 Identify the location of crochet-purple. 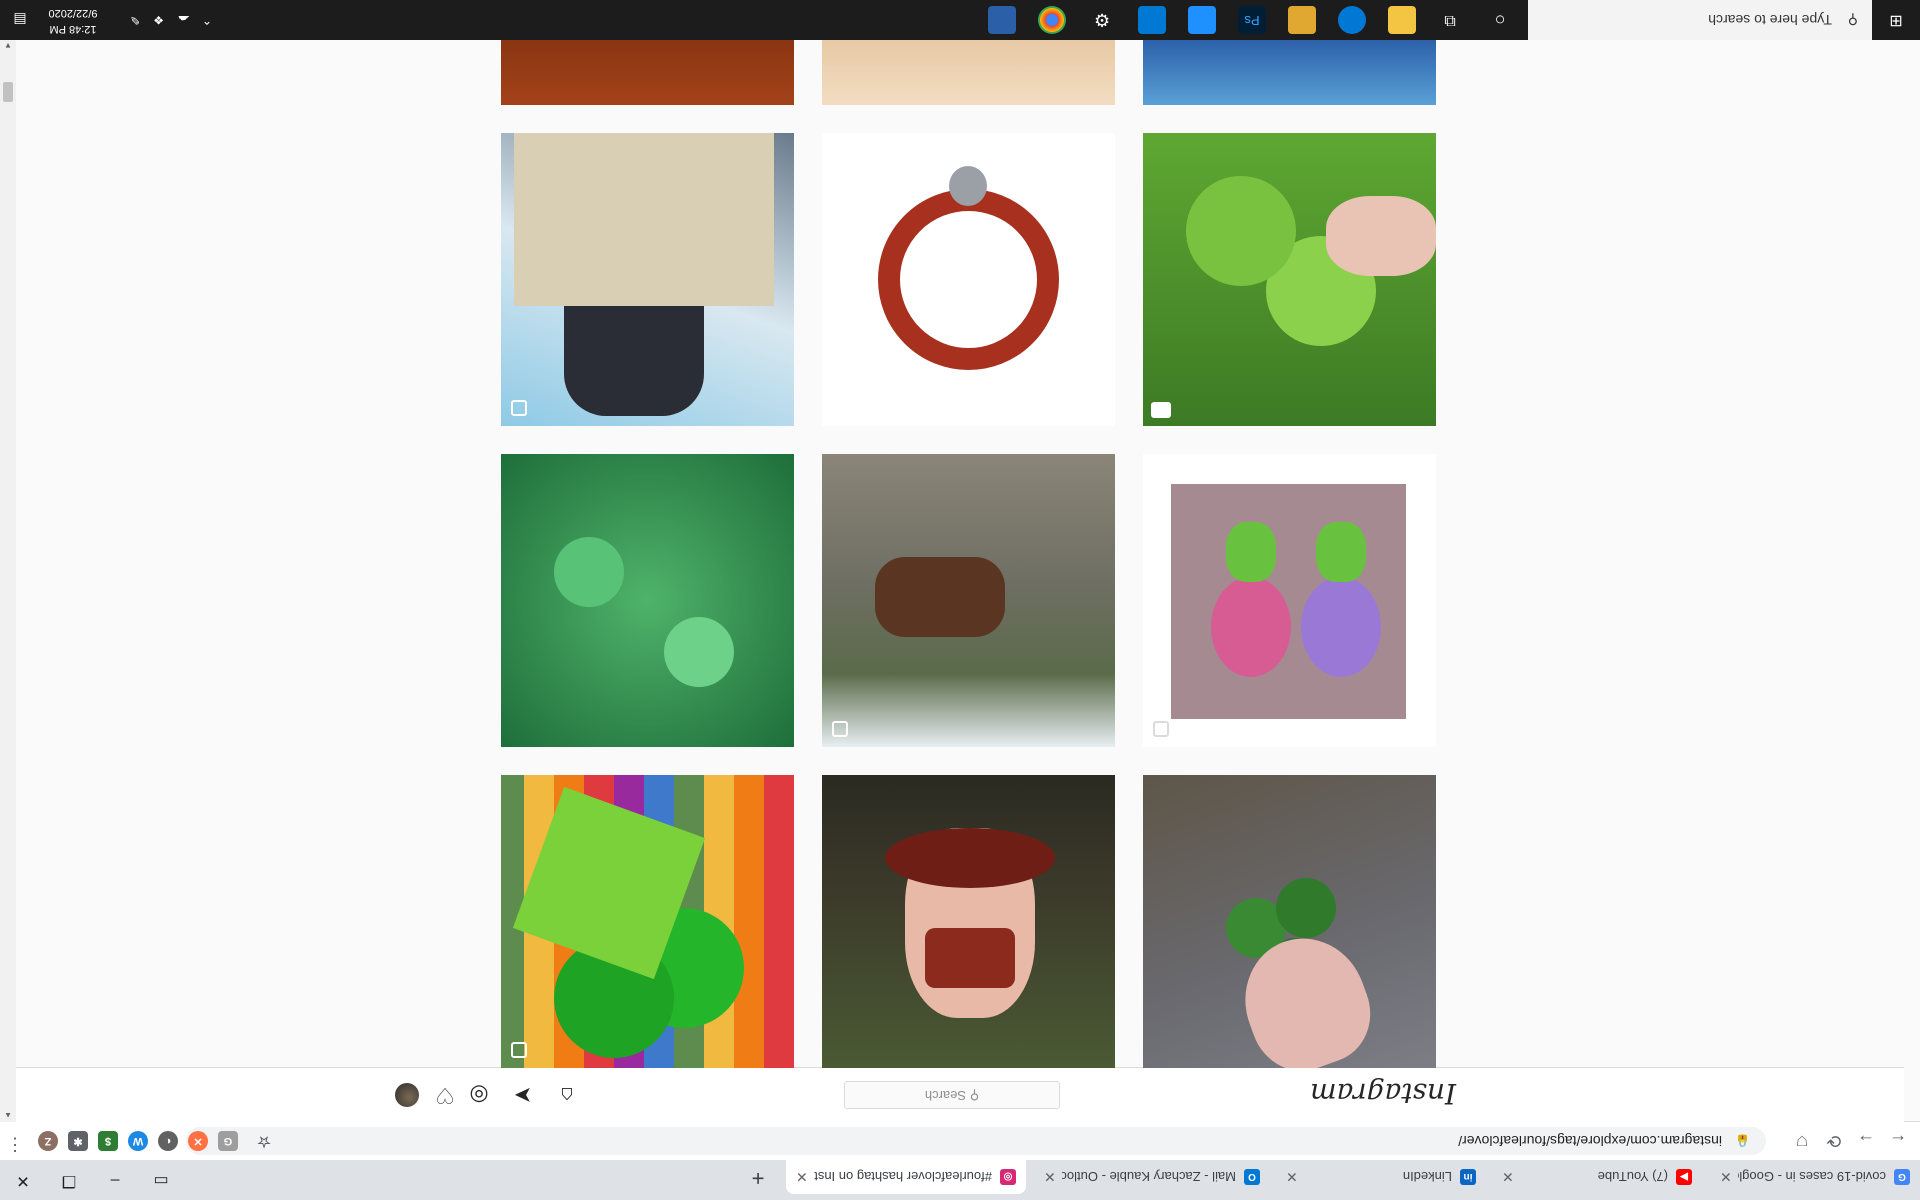
(1341, 627).